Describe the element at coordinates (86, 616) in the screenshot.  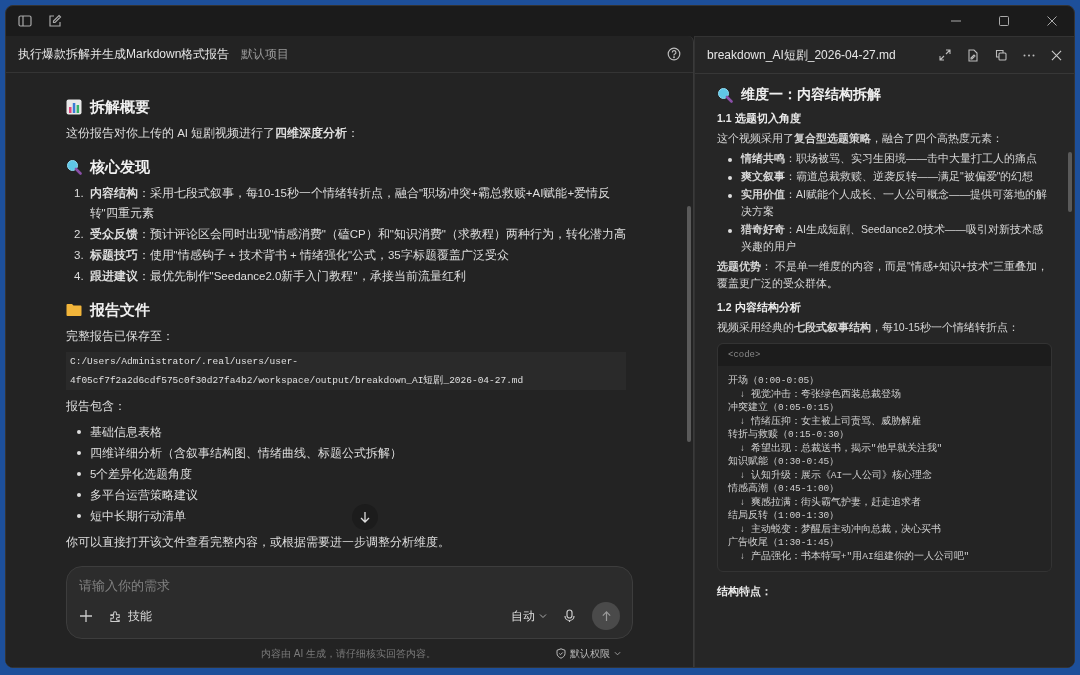
I see `plus-icon` at that location.